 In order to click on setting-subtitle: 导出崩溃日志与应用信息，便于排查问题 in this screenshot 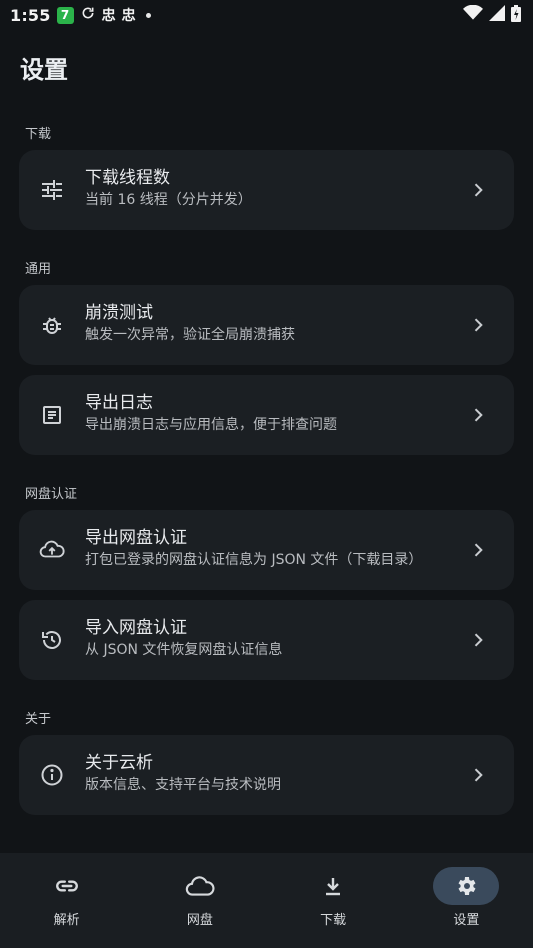, I will do `click(211, 425)`.